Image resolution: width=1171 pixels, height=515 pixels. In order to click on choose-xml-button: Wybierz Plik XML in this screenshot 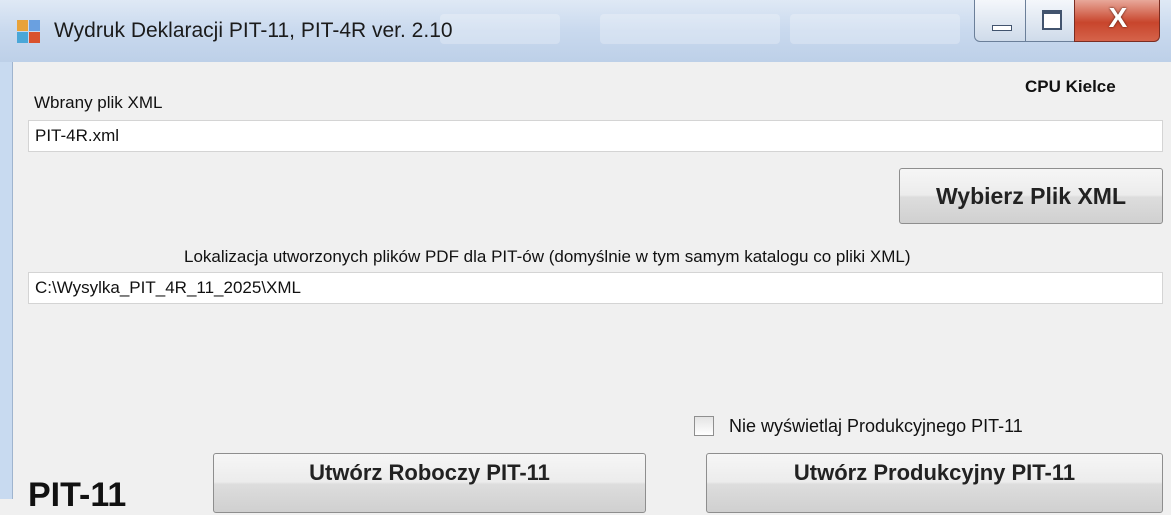, I will do `click(1031, 196)`.